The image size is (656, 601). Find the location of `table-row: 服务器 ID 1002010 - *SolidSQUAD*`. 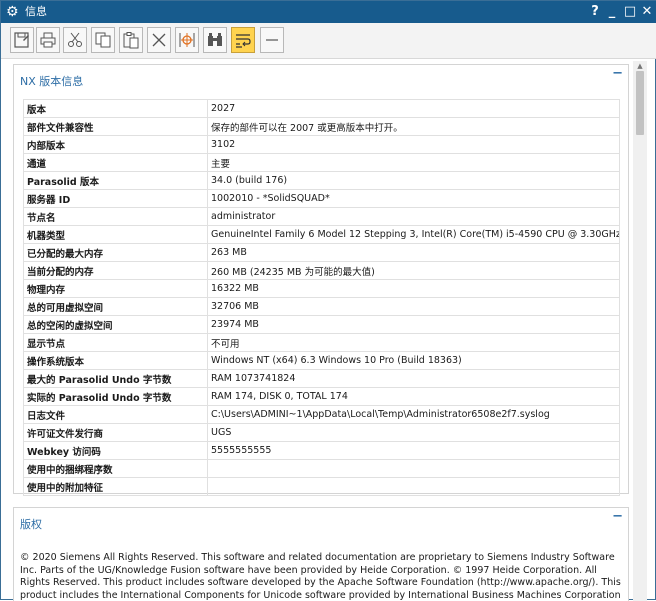

table-row: 服务器 ID 1002010 - *SolidSQUAD* is located at coordinates (321, 198).